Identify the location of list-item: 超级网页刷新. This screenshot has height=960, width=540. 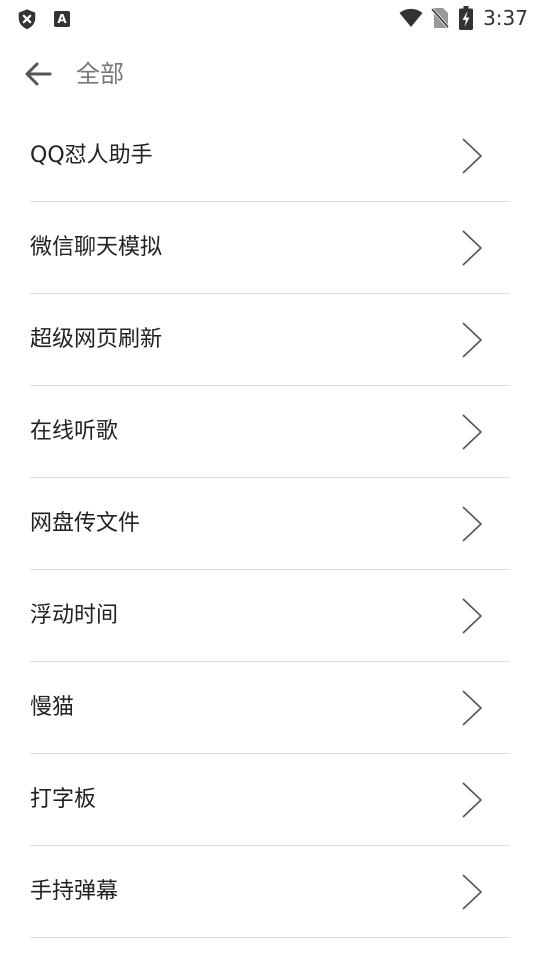
(270, 340).